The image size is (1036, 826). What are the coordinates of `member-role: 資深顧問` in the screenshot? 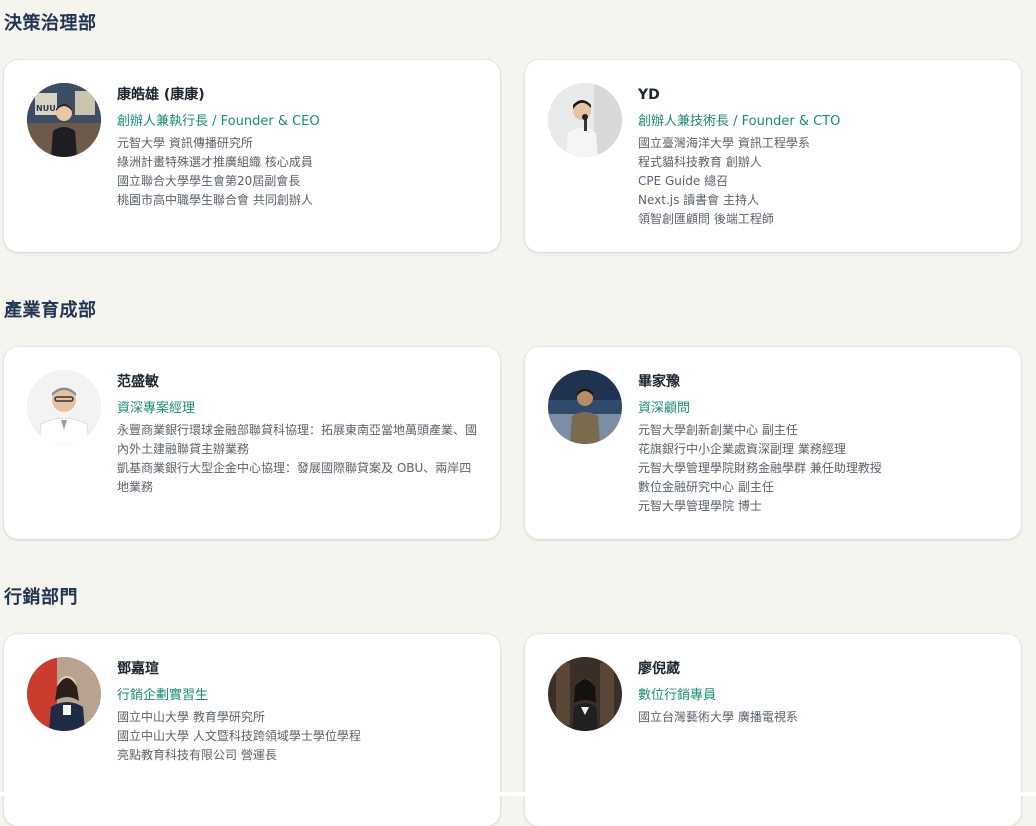 It's located at (664, 408).